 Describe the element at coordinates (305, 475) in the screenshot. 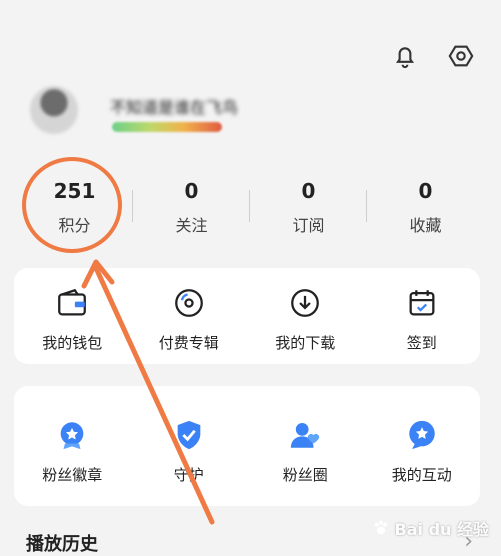

I see `cell-label: 粉丝圈` at that location.